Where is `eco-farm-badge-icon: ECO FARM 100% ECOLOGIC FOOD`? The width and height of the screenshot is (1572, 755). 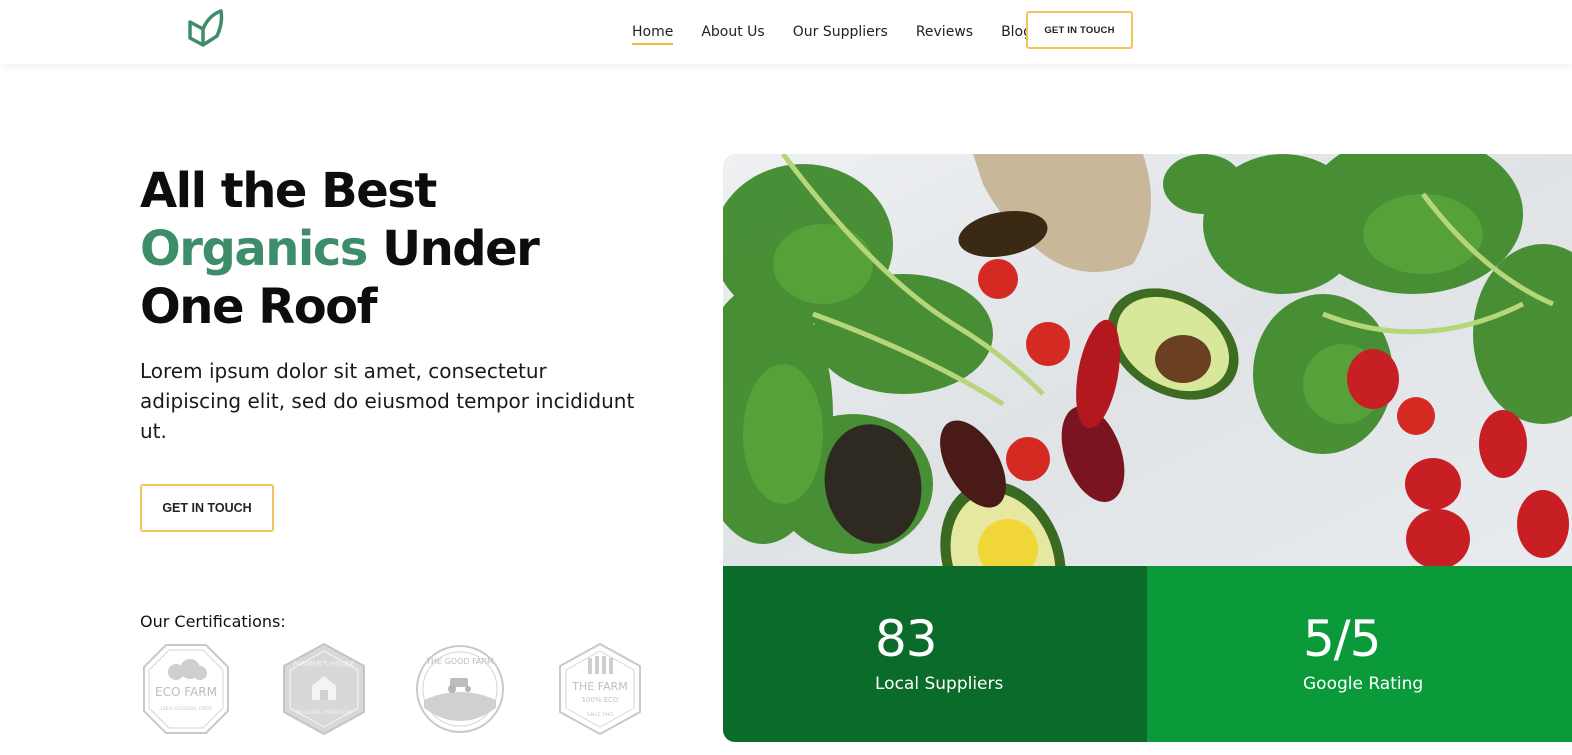
eco-farm-badge-icon: ECO FARM 100% ECOLOGIC FOOD is located at coordinates (186, 689).